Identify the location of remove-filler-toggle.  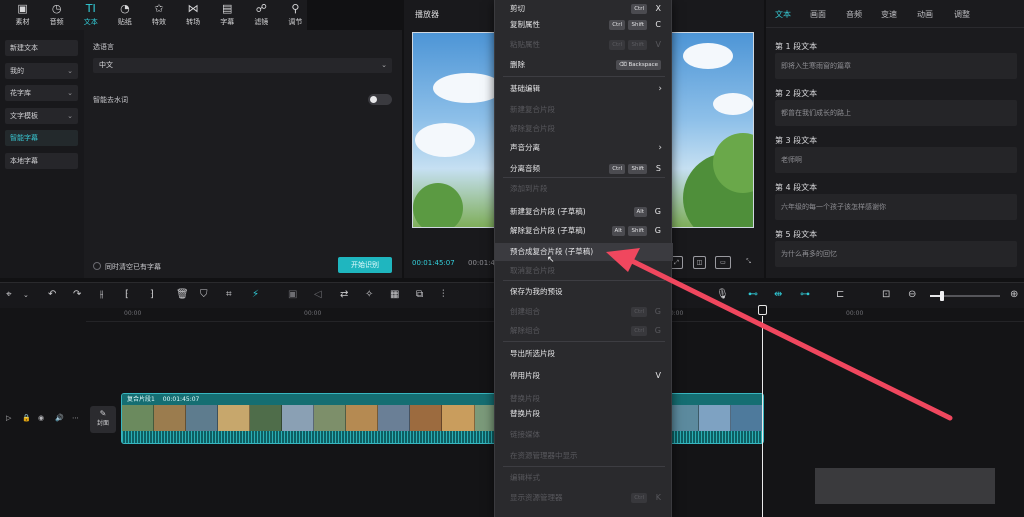
(380, 99).